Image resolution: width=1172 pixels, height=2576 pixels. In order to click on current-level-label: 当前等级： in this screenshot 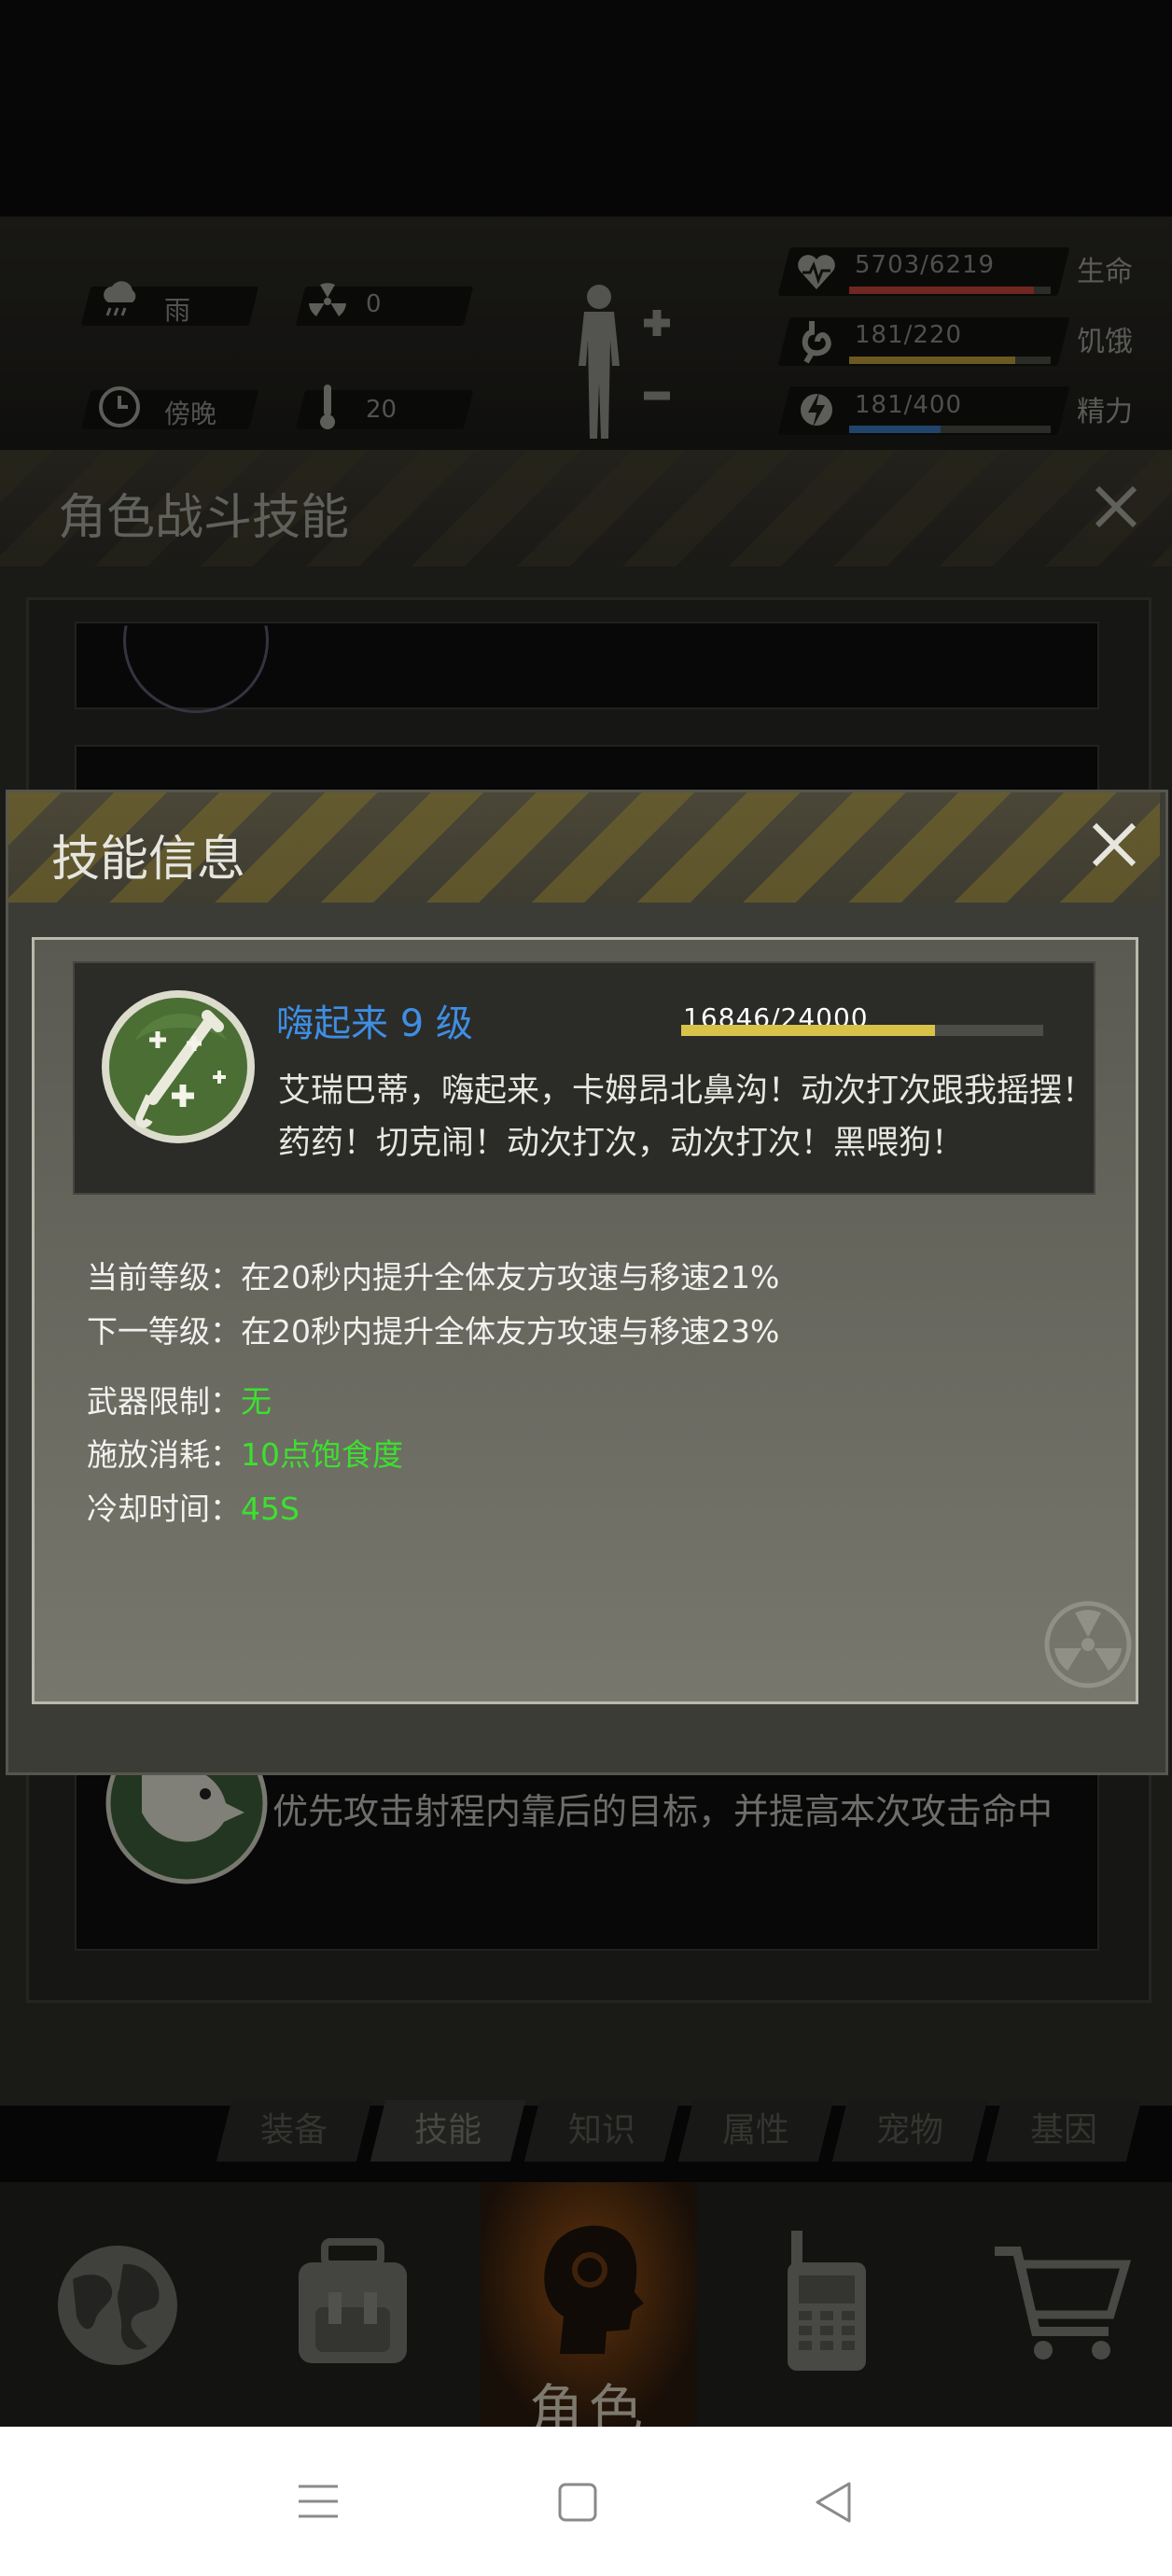, I will do `click(164, 1277)`.